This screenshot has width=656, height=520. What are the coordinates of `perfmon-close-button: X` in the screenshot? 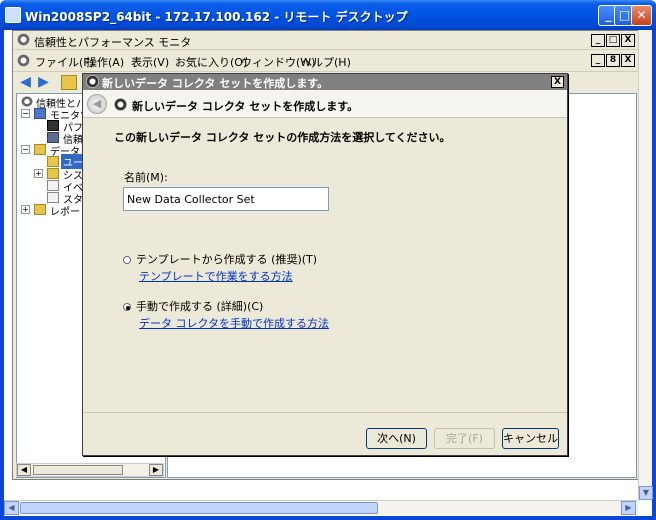 It's located at (628, 40).